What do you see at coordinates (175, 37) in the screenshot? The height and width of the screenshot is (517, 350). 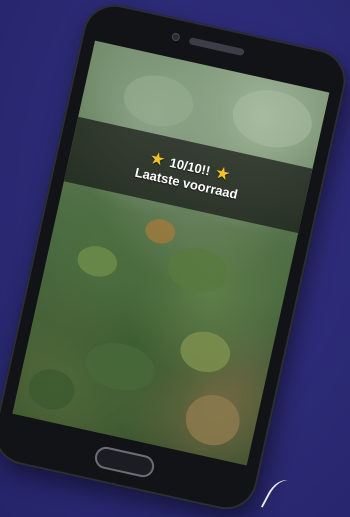 I see `front-camera` at bounding box center [175, 37].